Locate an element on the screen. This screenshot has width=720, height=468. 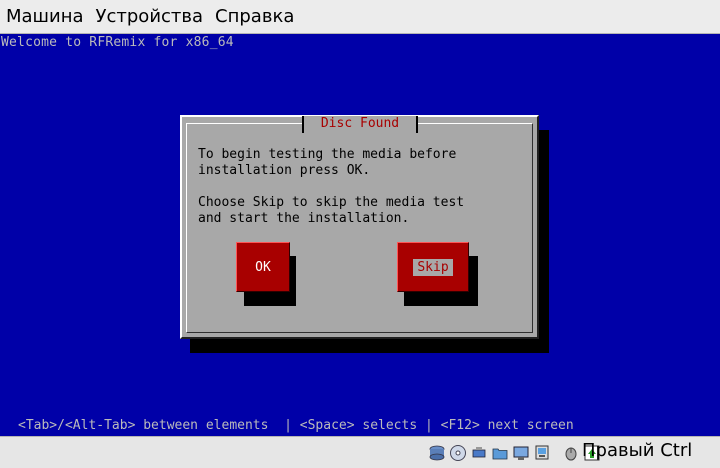
mouse-integration-icon is located at coordinates (571, 453).